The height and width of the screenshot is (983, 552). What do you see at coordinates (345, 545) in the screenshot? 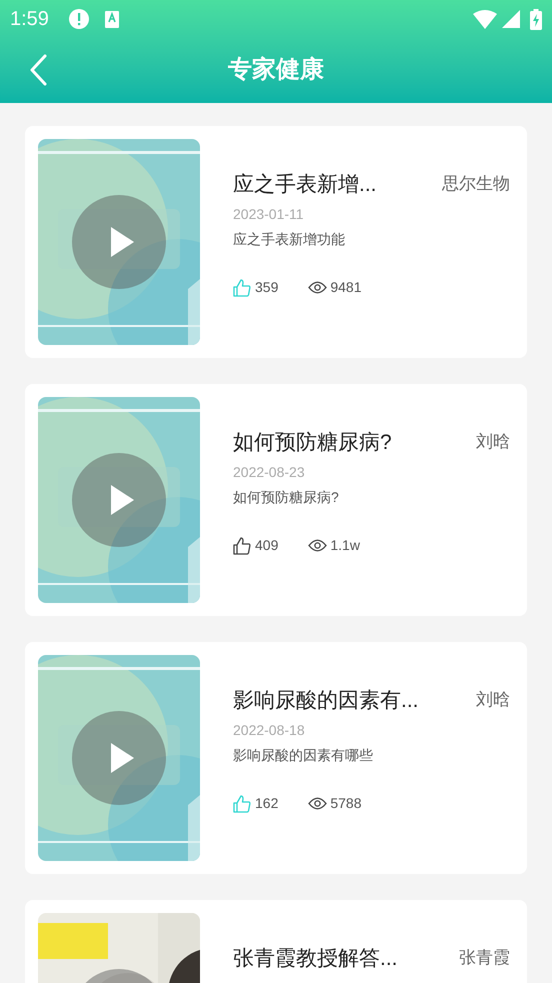
I see `view-count: 1.1w` at bounding box center [345, 545].